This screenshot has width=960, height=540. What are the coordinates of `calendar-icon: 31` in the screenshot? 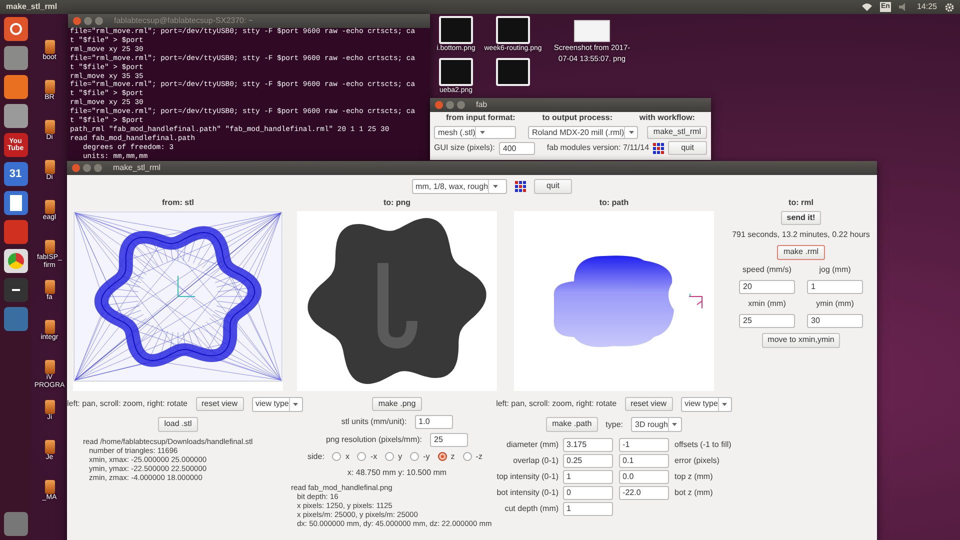 It's located at (16, 174).